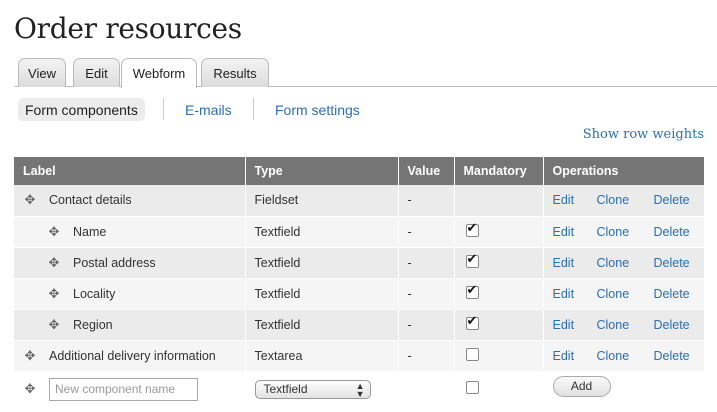  I want to click on add-row-value-cell, so click(426, 389).